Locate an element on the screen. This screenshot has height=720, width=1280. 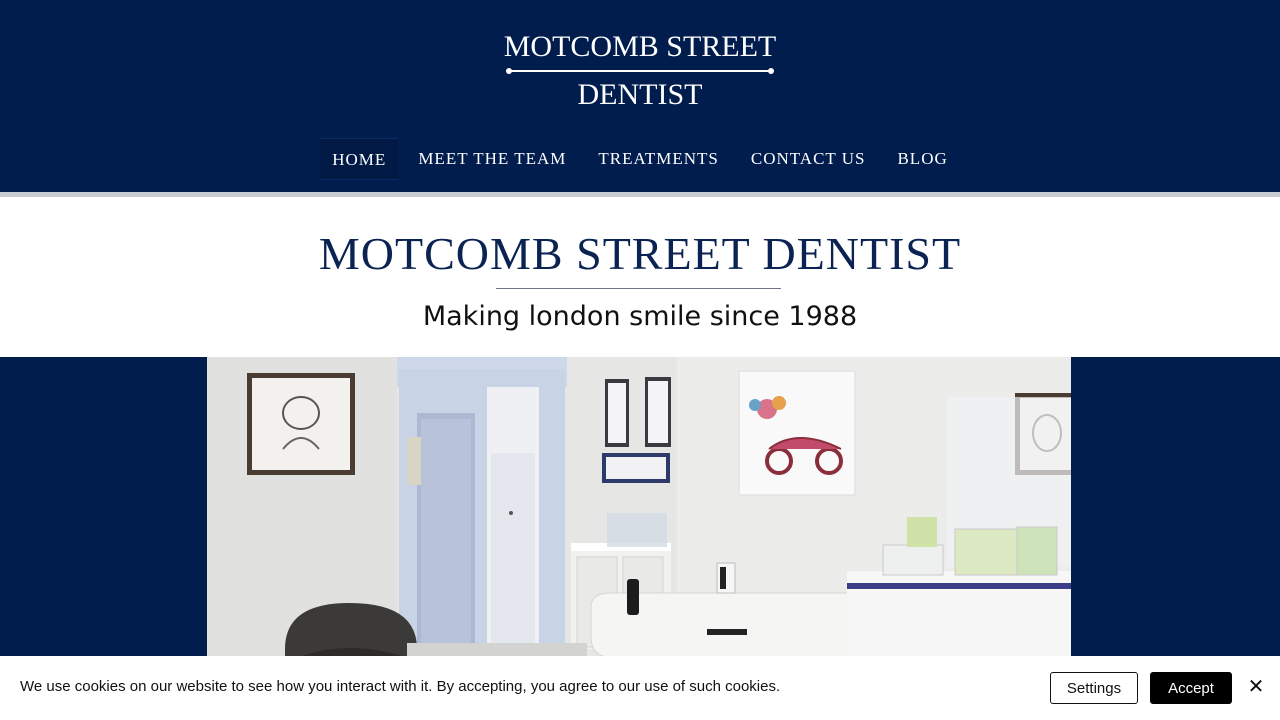
title-divider is located at coordinates (638, 288).